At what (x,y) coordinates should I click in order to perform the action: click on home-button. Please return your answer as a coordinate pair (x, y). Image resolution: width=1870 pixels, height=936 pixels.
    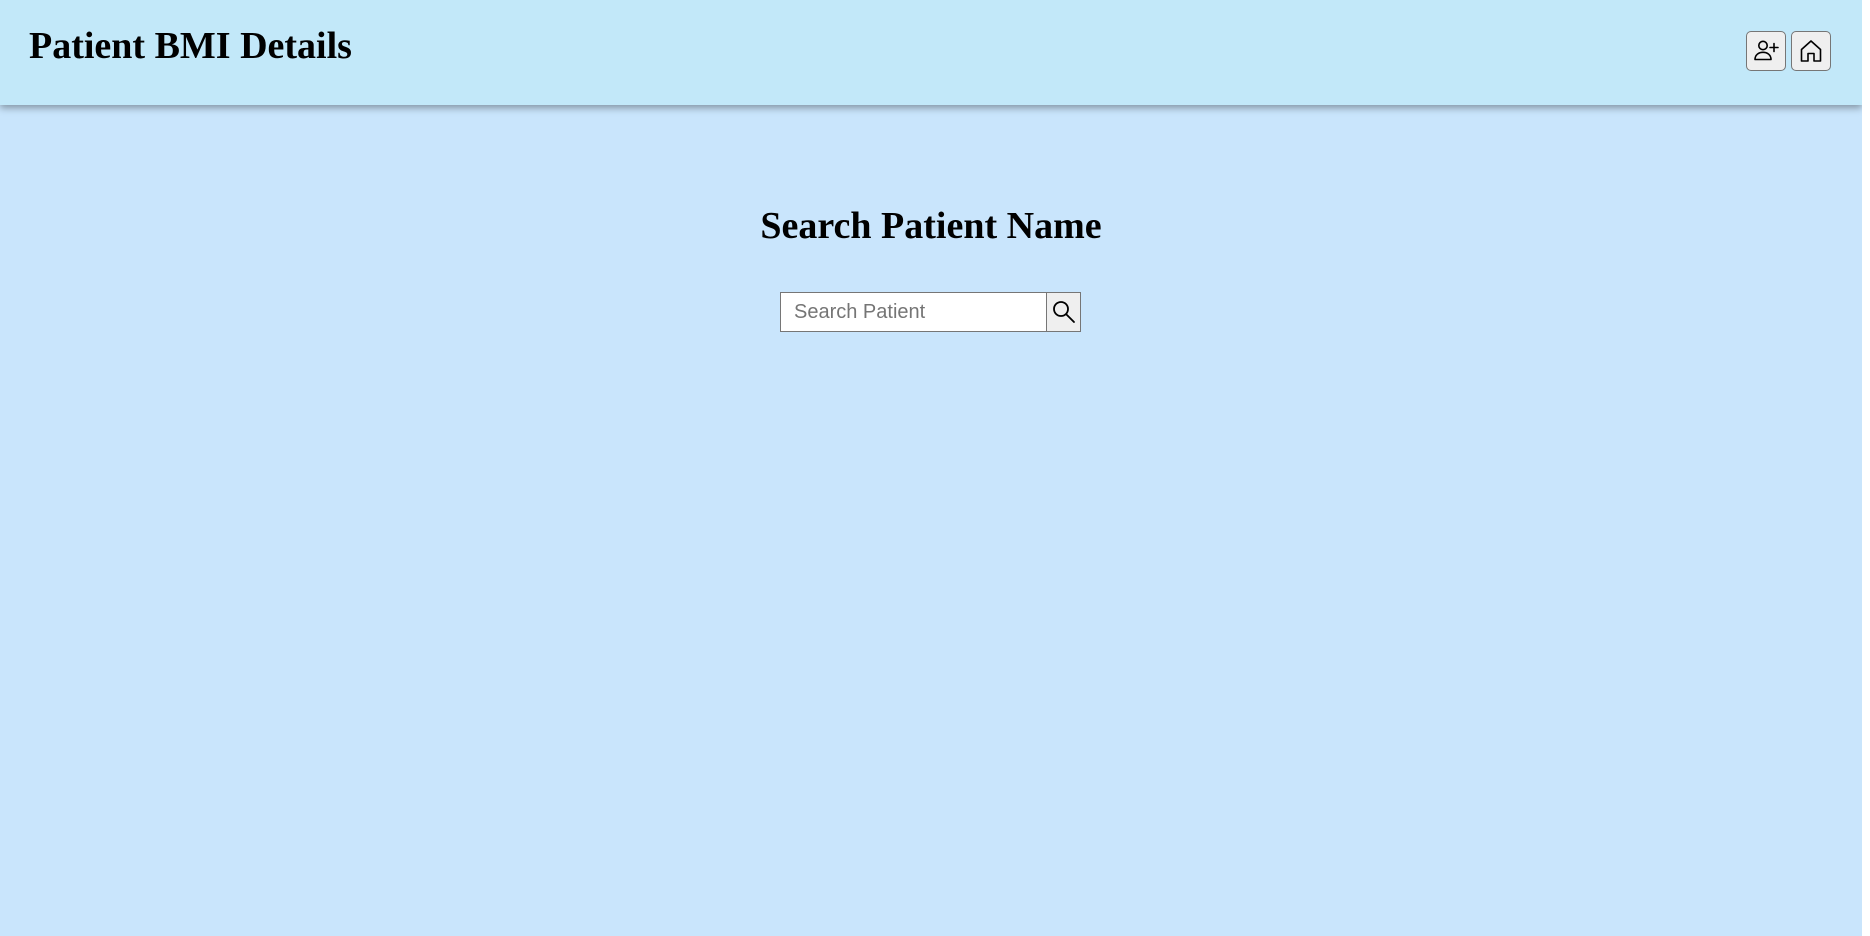
    Looking at the image, I should click on (1811, 51).